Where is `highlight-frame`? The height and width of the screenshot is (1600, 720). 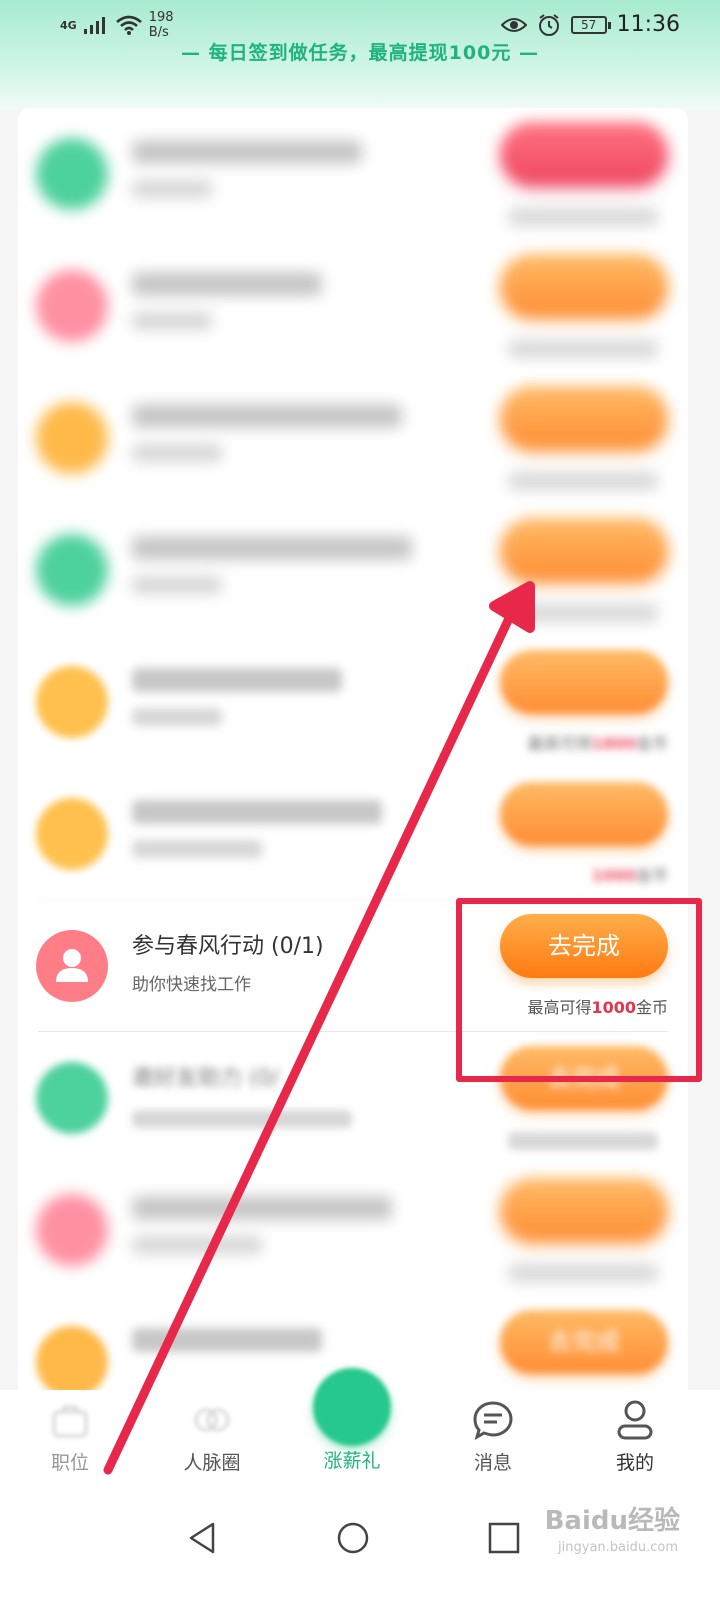 highlight-frame is located at coordinates (579, 990).